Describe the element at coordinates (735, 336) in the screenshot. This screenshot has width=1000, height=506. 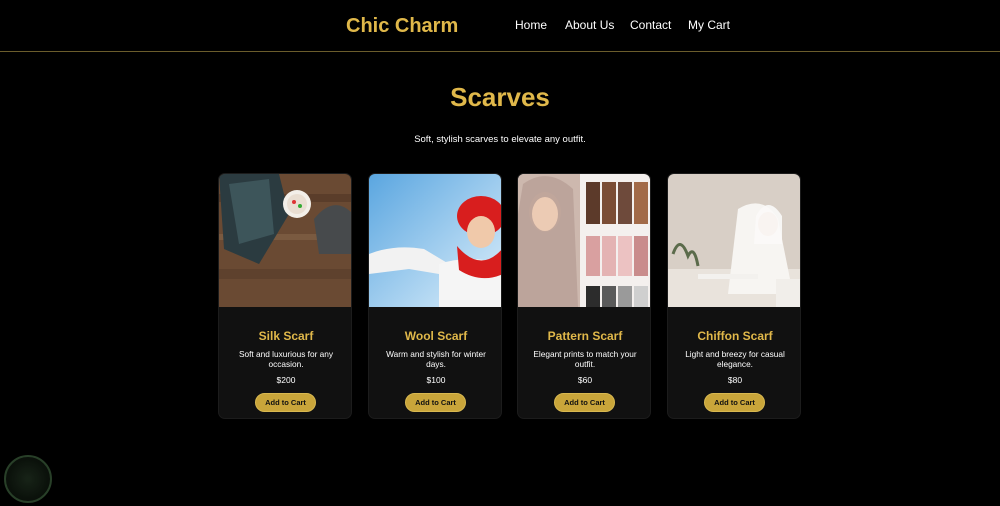
I see `product-name: Chiffon Scarf` at that location.